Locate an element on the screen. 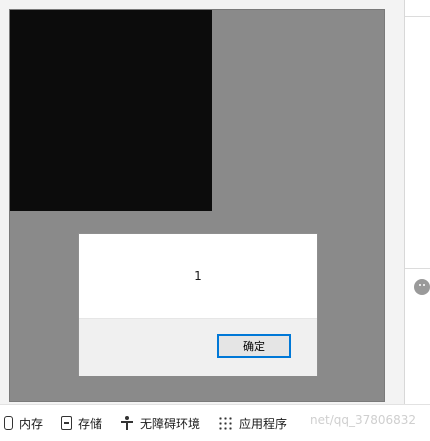  toolbar-item-accessibility: 无障碍环境 is located at coordinates (160, 423).